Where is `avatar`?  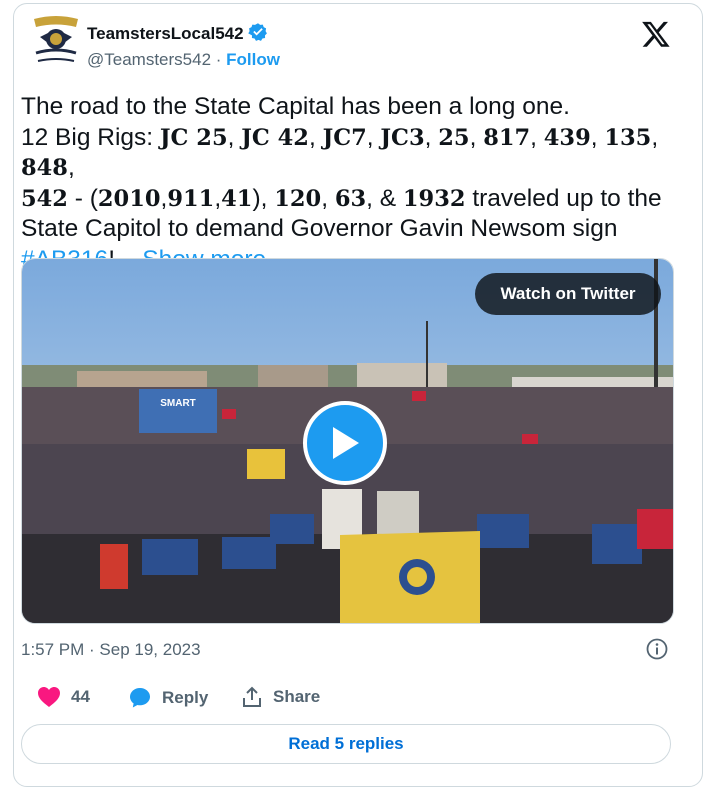
avatar is located at coordinates (56, 42).